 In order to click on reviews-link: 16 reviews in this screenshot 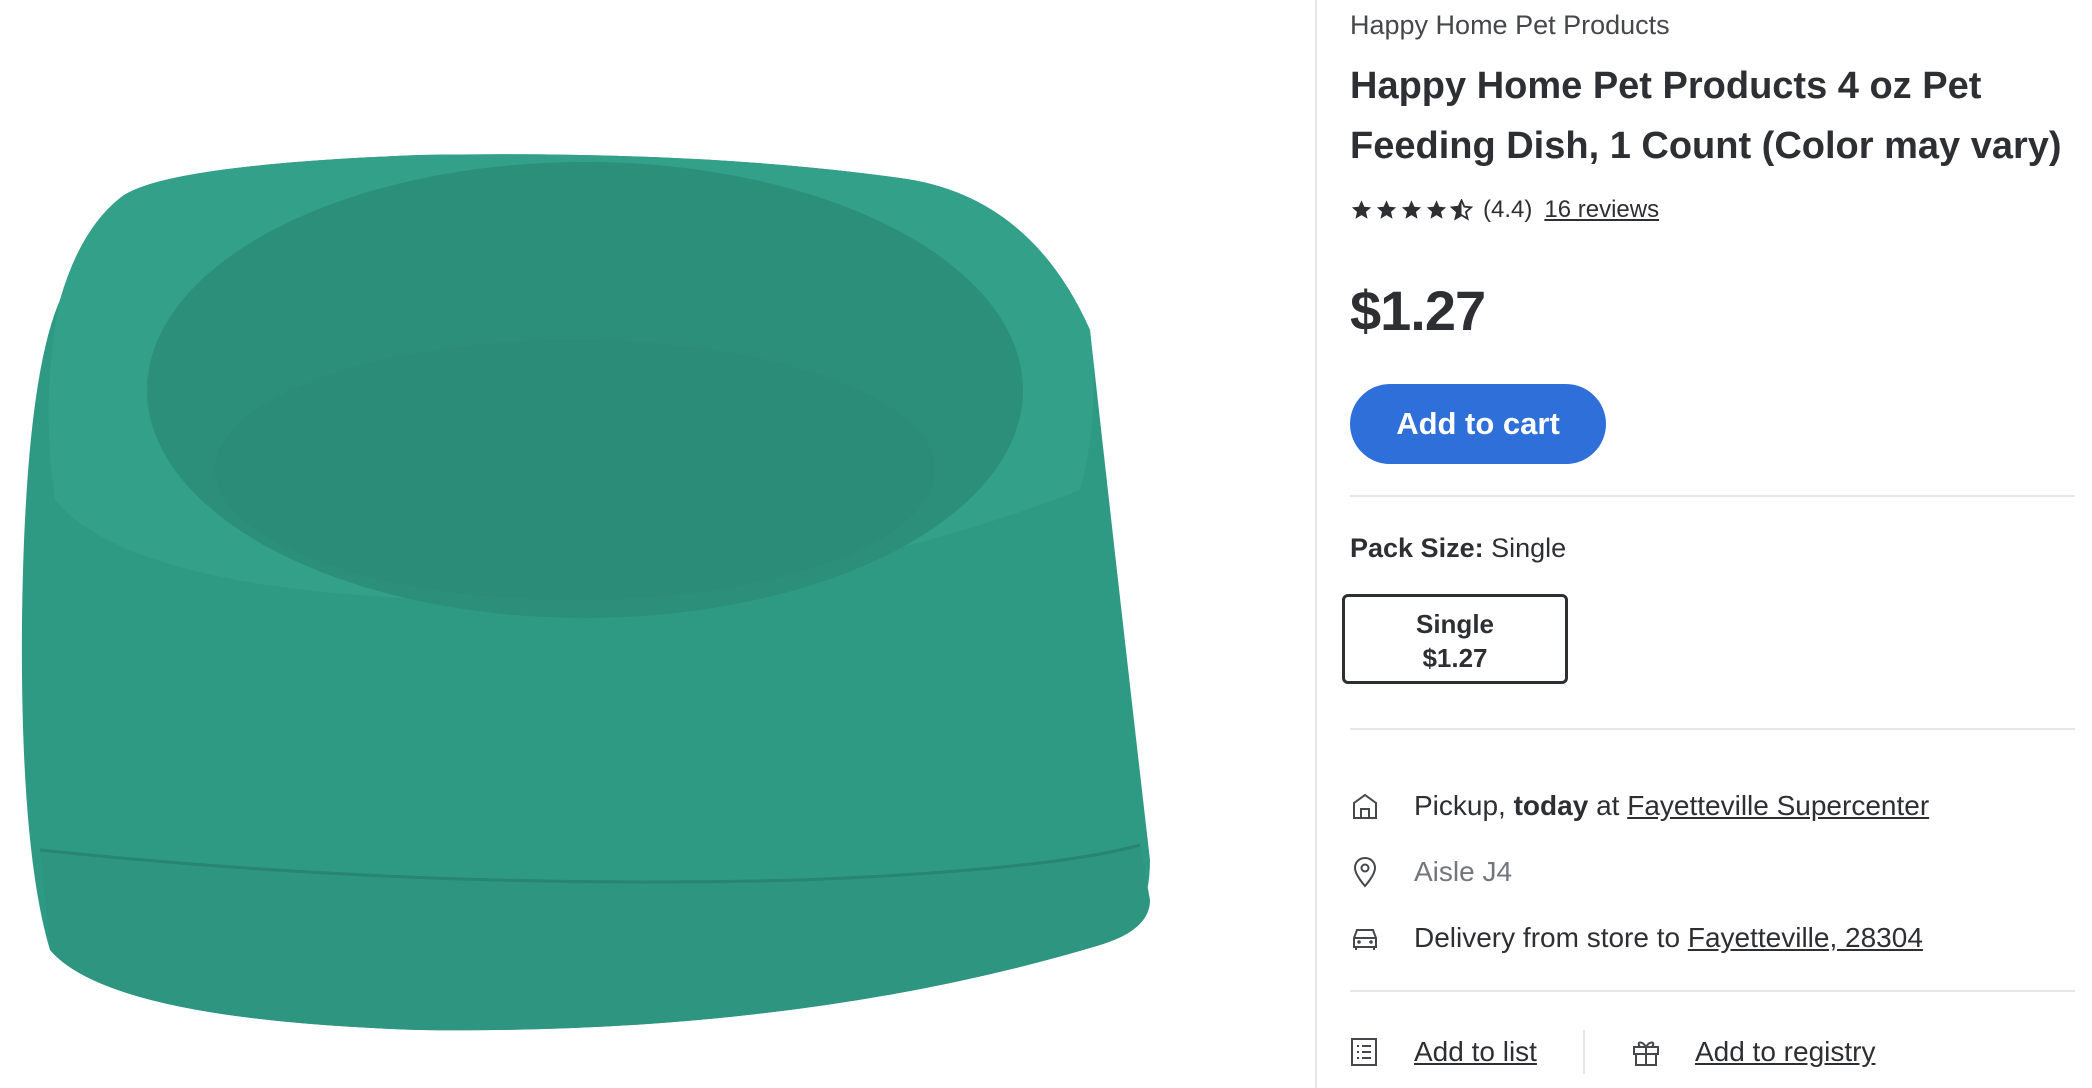, I will do `click(1601, 210)`.